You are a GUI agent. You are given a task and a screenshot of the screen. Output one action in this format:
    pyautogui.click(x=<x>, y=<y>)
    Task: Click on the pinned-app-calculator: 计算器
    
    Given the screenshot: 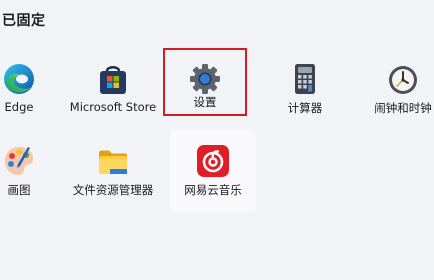 What is the action you would take?
    pyautogui.click(x=305, y=89)
    